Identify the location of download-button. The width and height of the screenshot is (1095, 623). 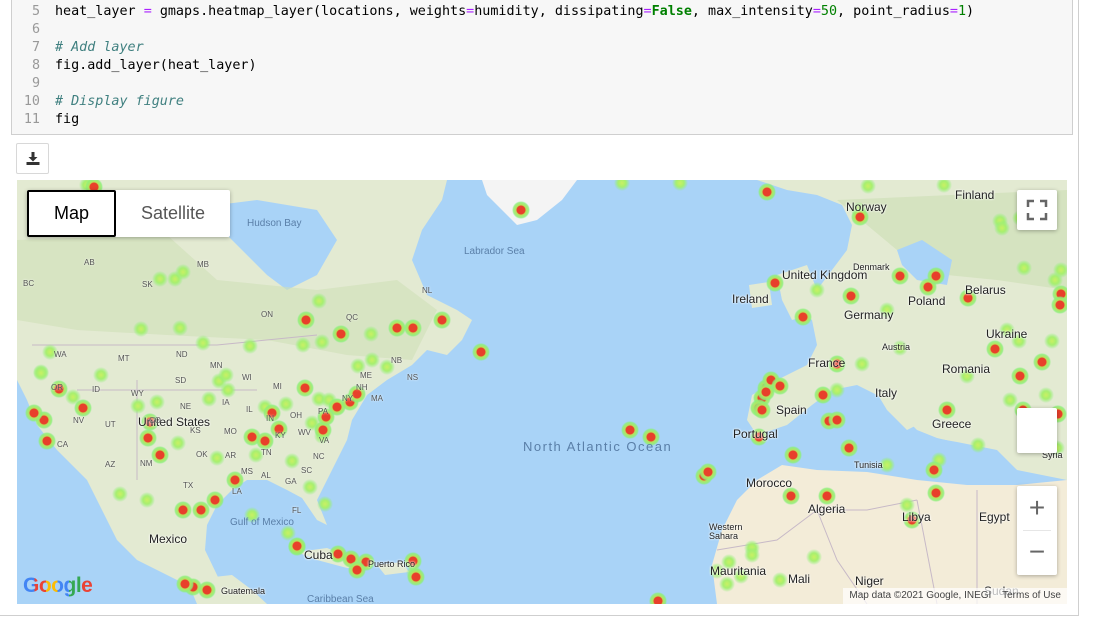
(32, 158).